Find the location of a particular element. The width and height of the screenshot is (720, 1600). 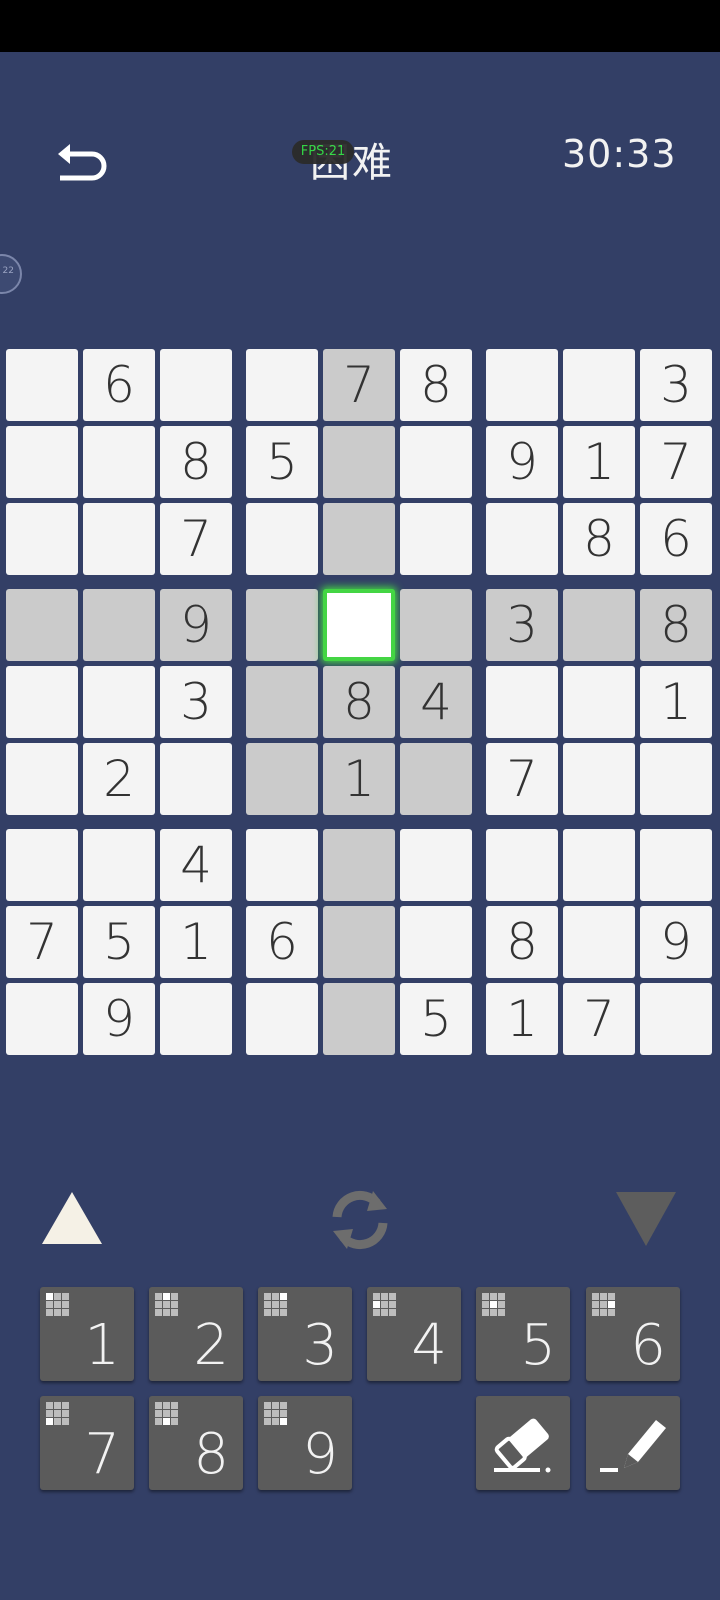

back-button is located at coordinates (80, 162).